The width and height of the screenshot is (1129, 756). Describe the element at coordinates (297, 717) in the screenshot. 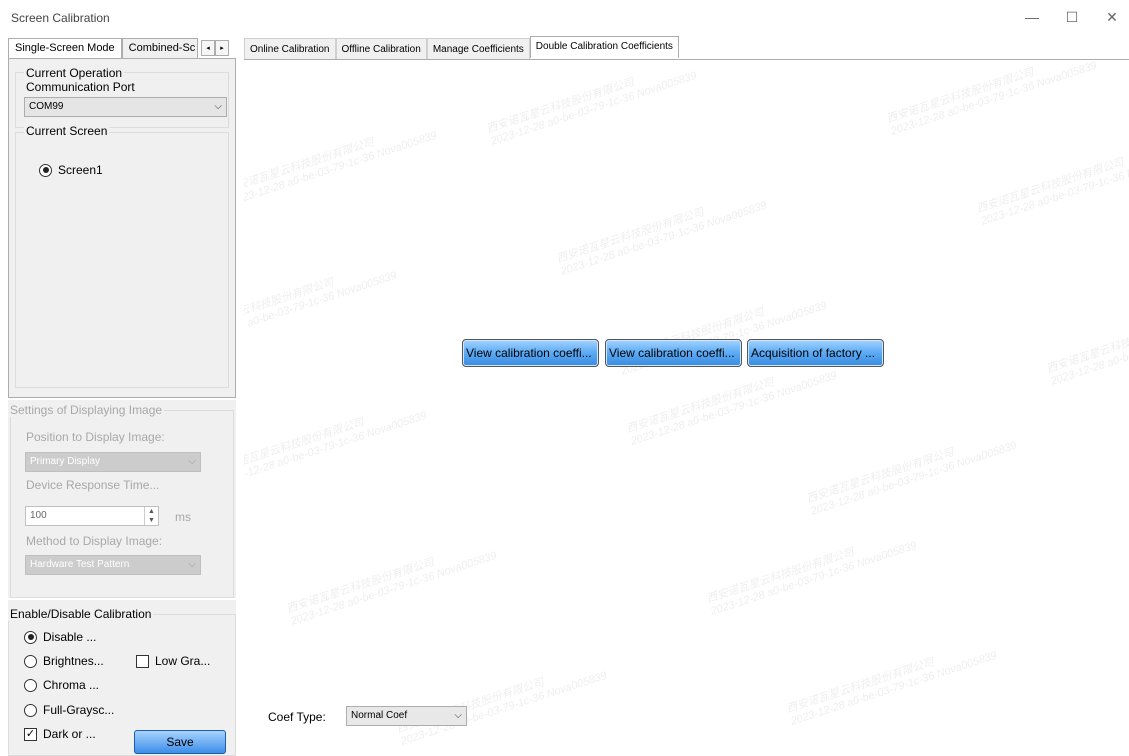

I see `coef-type-label: Coef Type:` at that location.